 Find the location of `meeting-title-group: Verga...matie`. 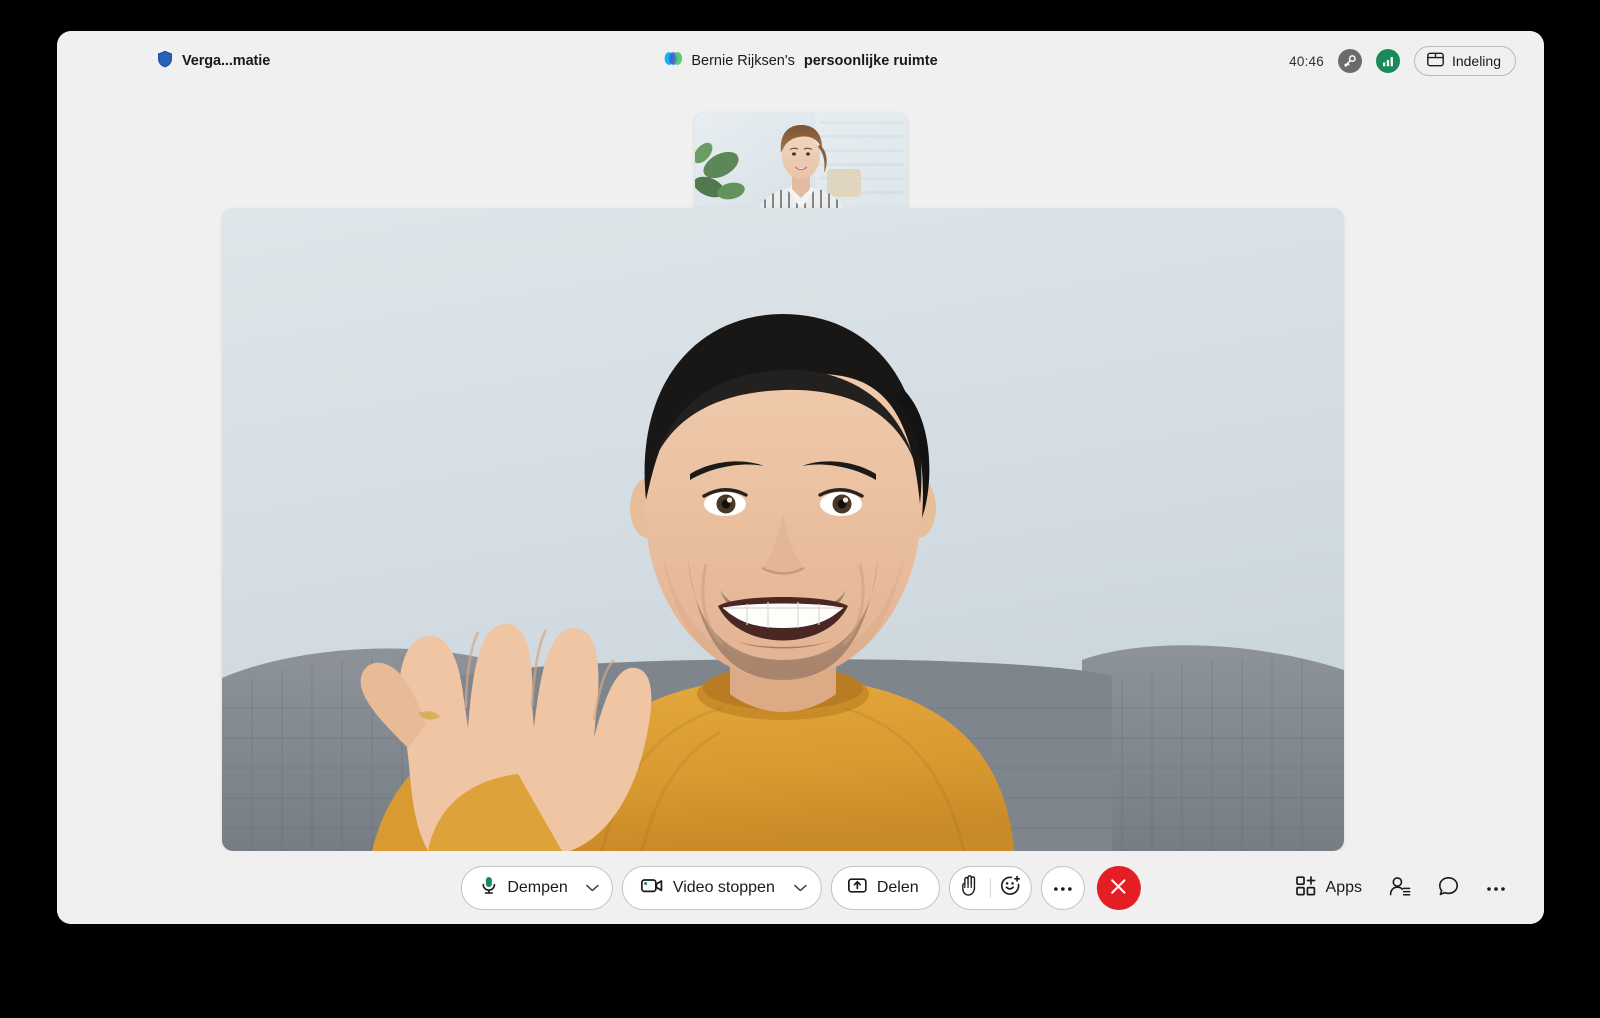

meeting-title-group: Verga...matie is located at coordinates (163, 61).